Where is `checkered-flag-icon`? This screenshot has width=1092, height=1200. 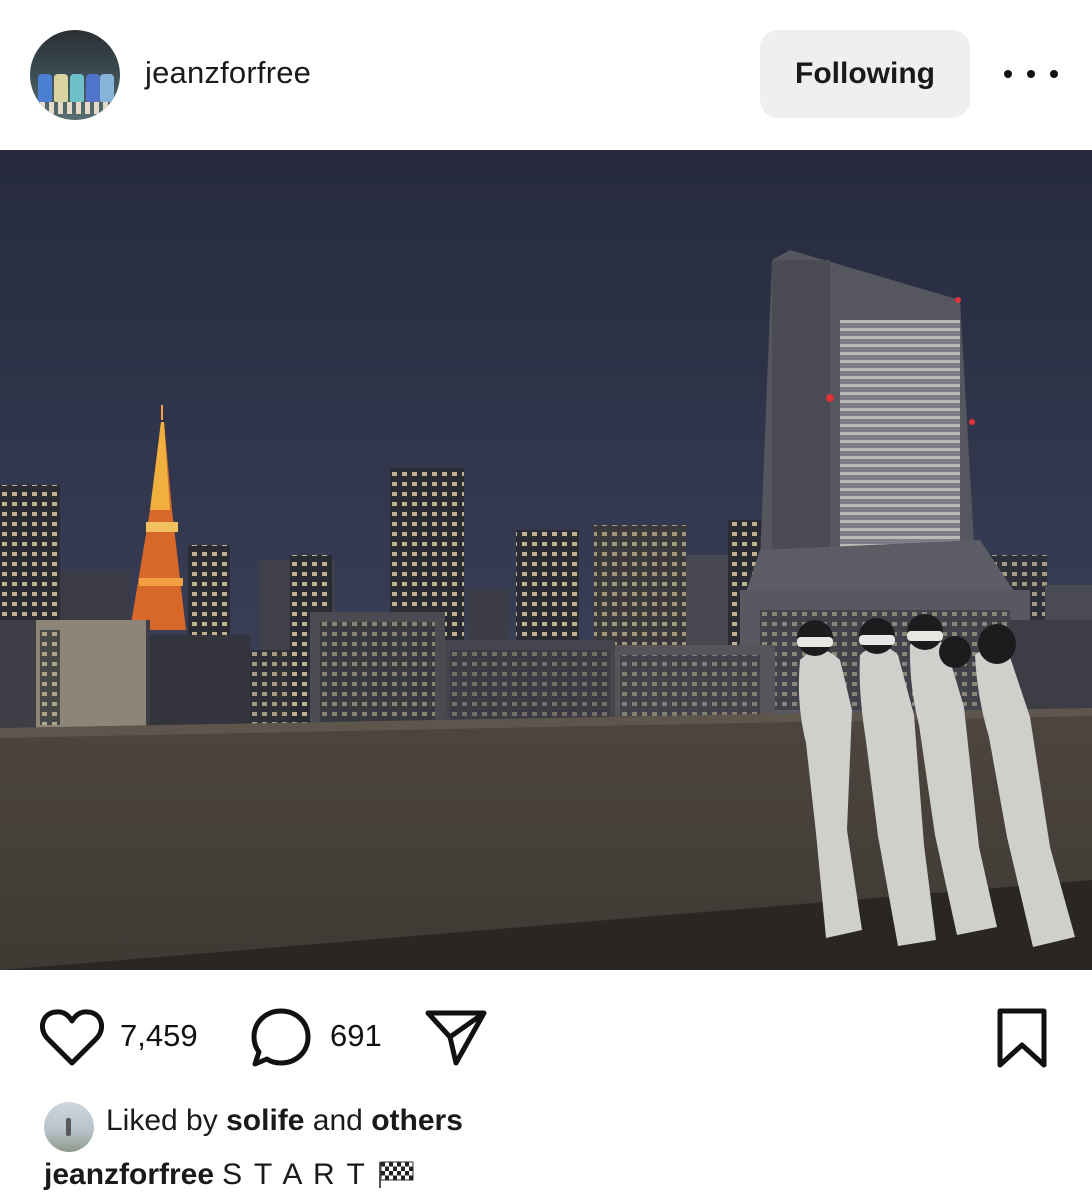
checkered-flag-icon is located at coordinates (396, 1174).